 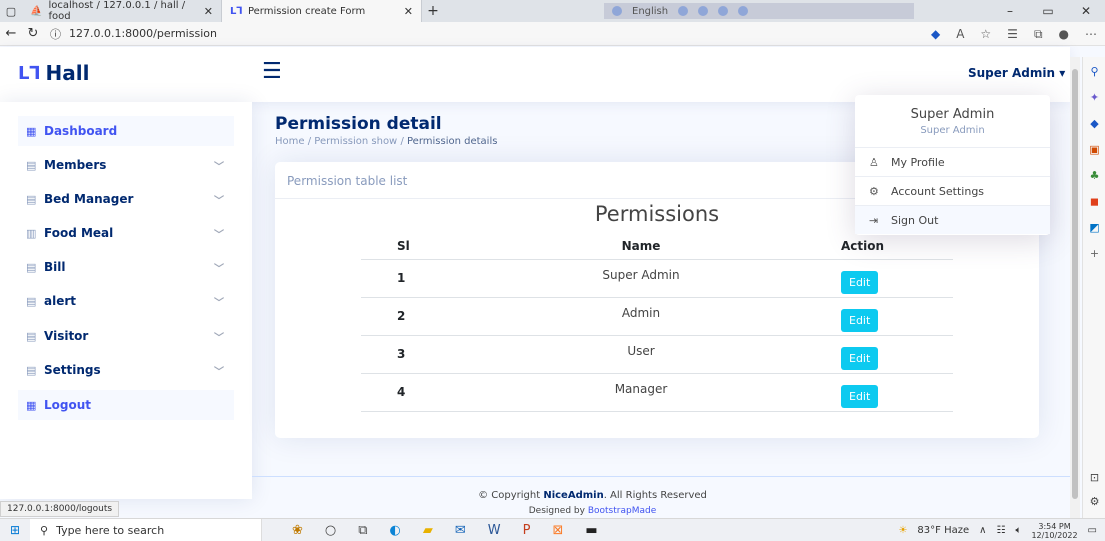 I want to click on credits-link: BootstrapMade, so click(x=622, y=511).